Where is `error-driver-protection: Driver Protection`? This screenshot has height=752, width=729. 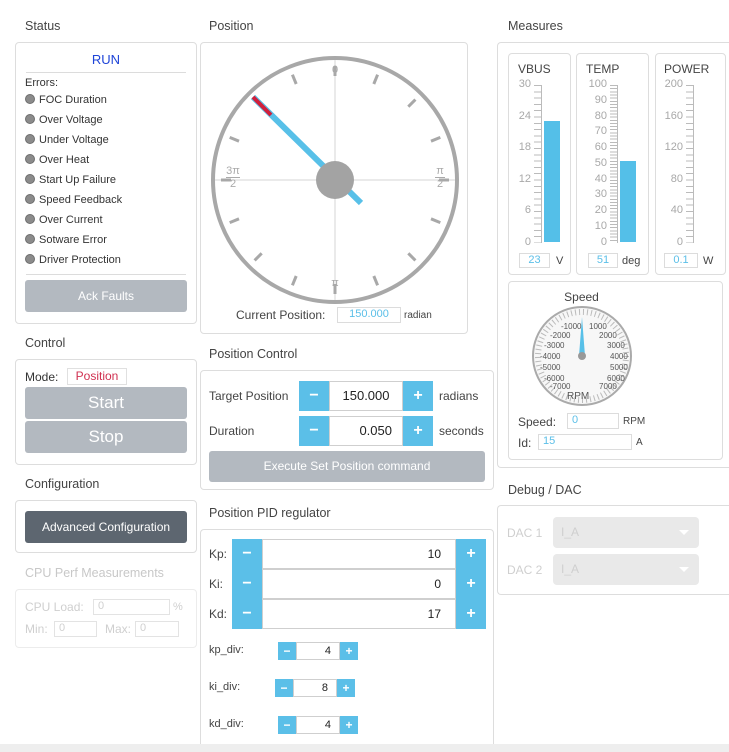
error-driver-protection: Driver Protection is located at coordinates (73, 260).